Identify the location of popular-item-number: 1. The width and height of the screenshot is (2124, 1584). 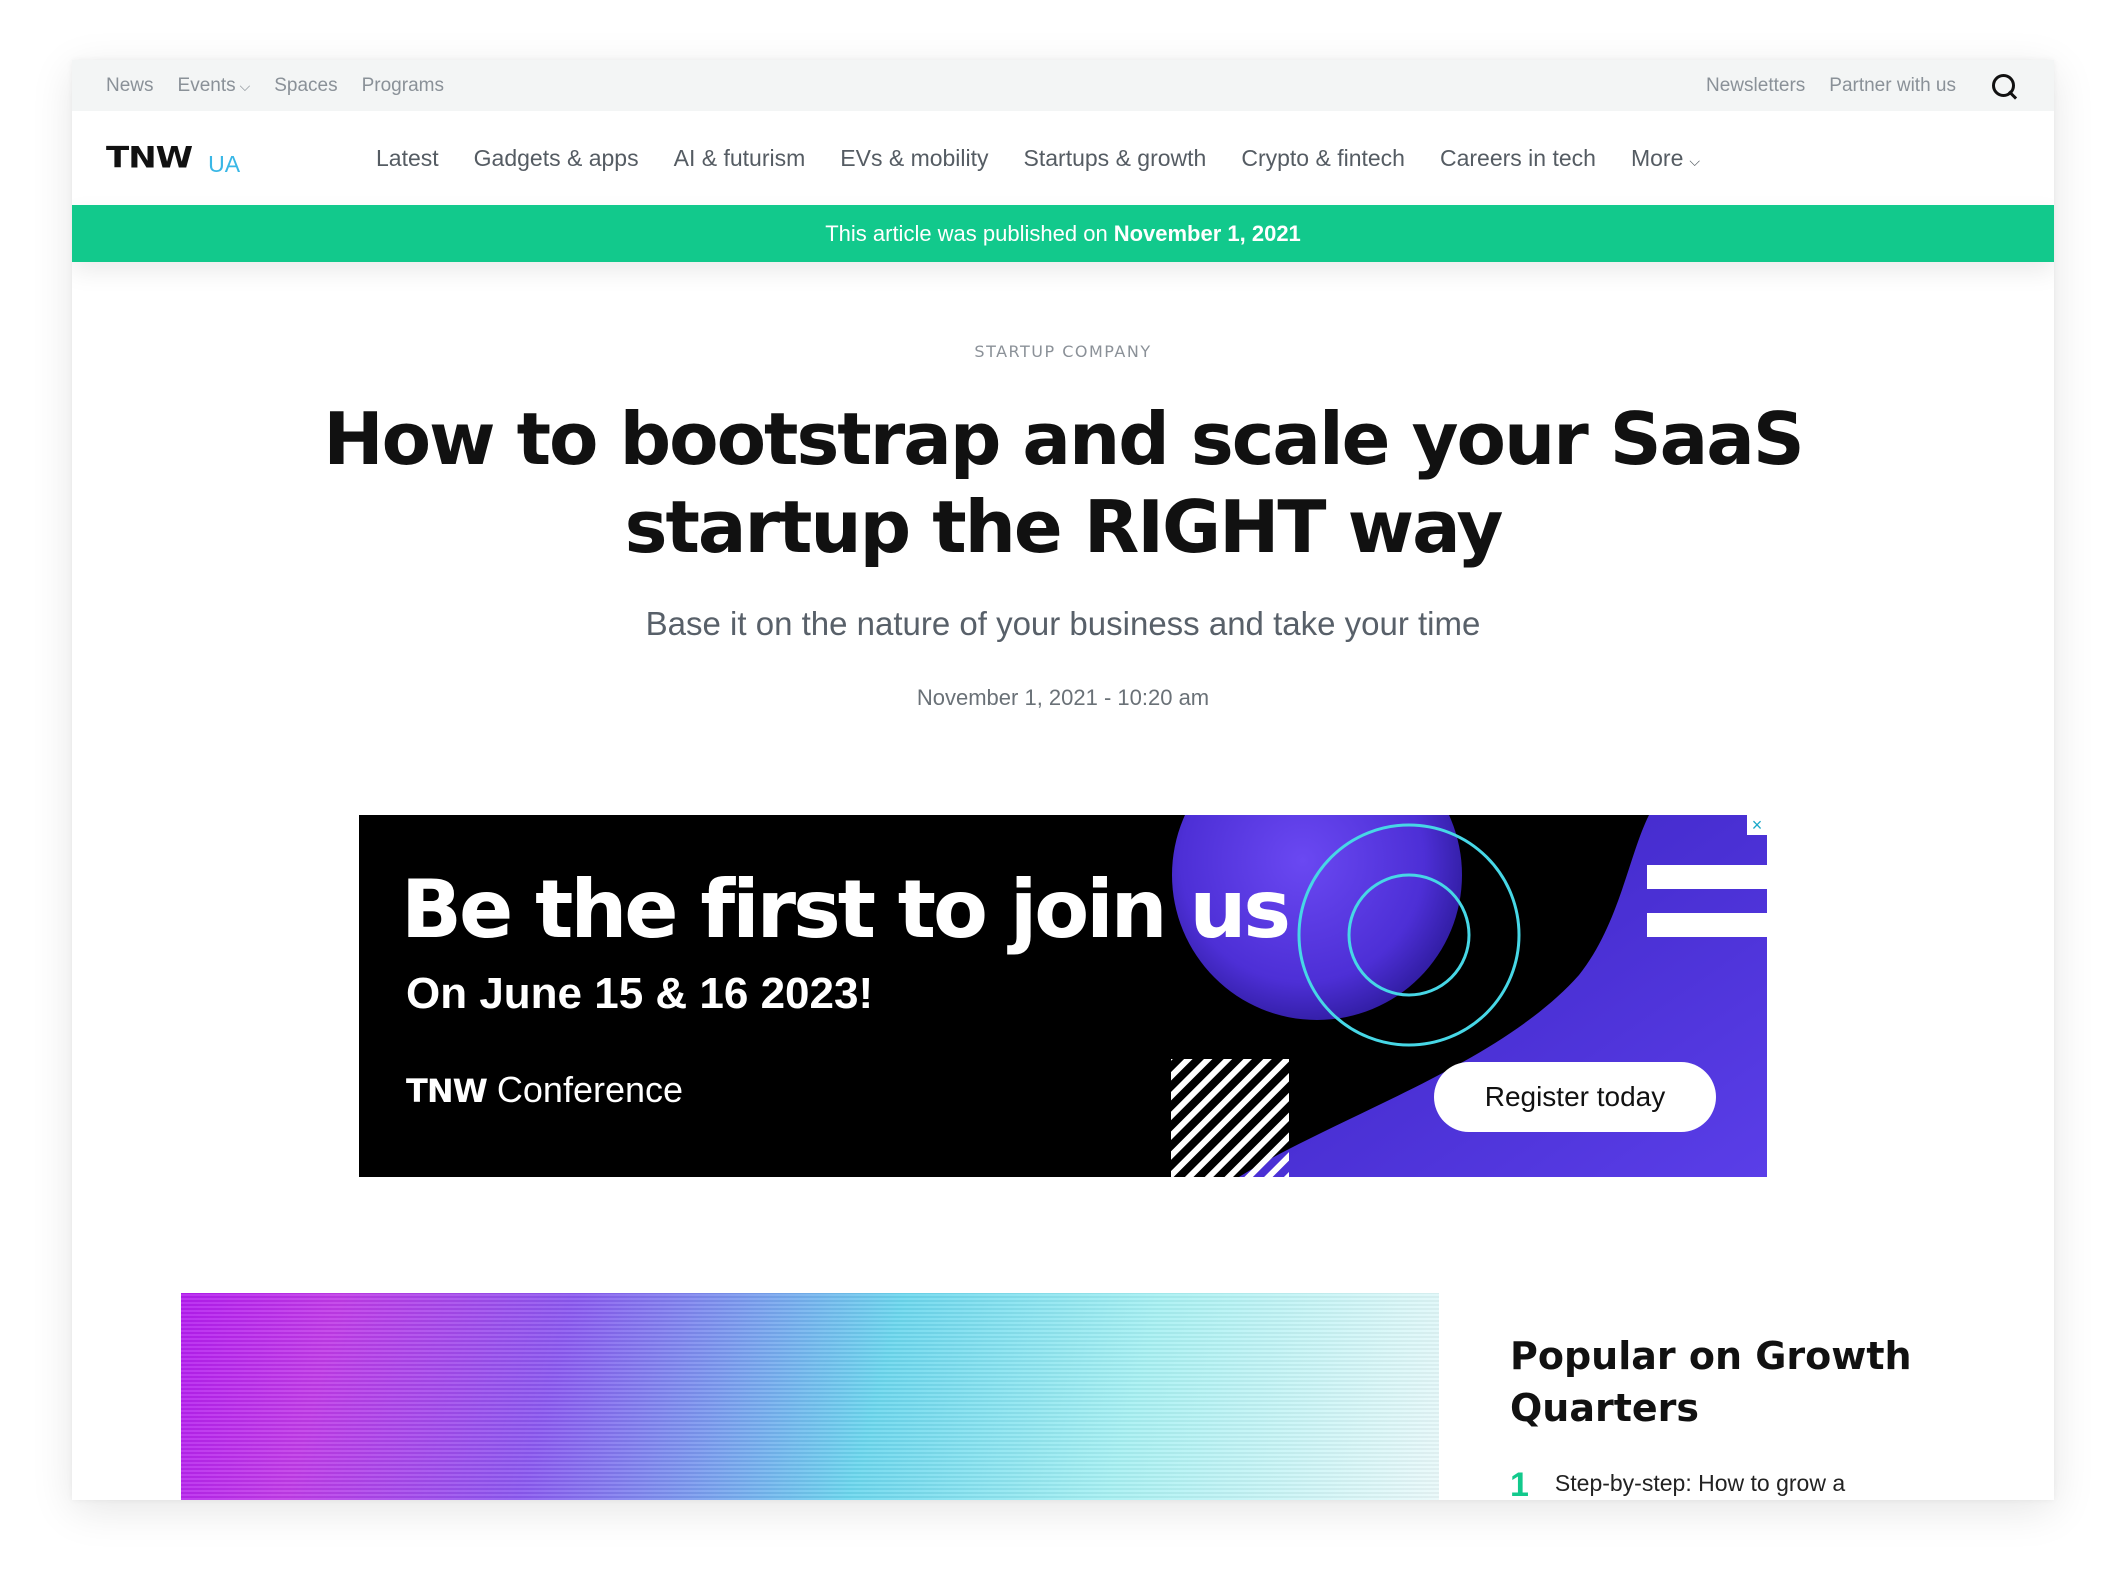
(1519, 1483).